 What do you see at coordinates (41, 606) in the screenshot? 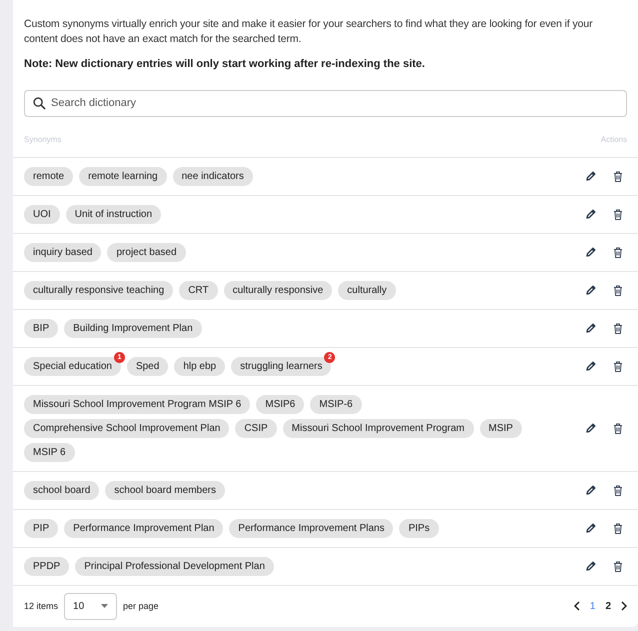
I see `item-count: 12 items` at bounding box center [41, 606].